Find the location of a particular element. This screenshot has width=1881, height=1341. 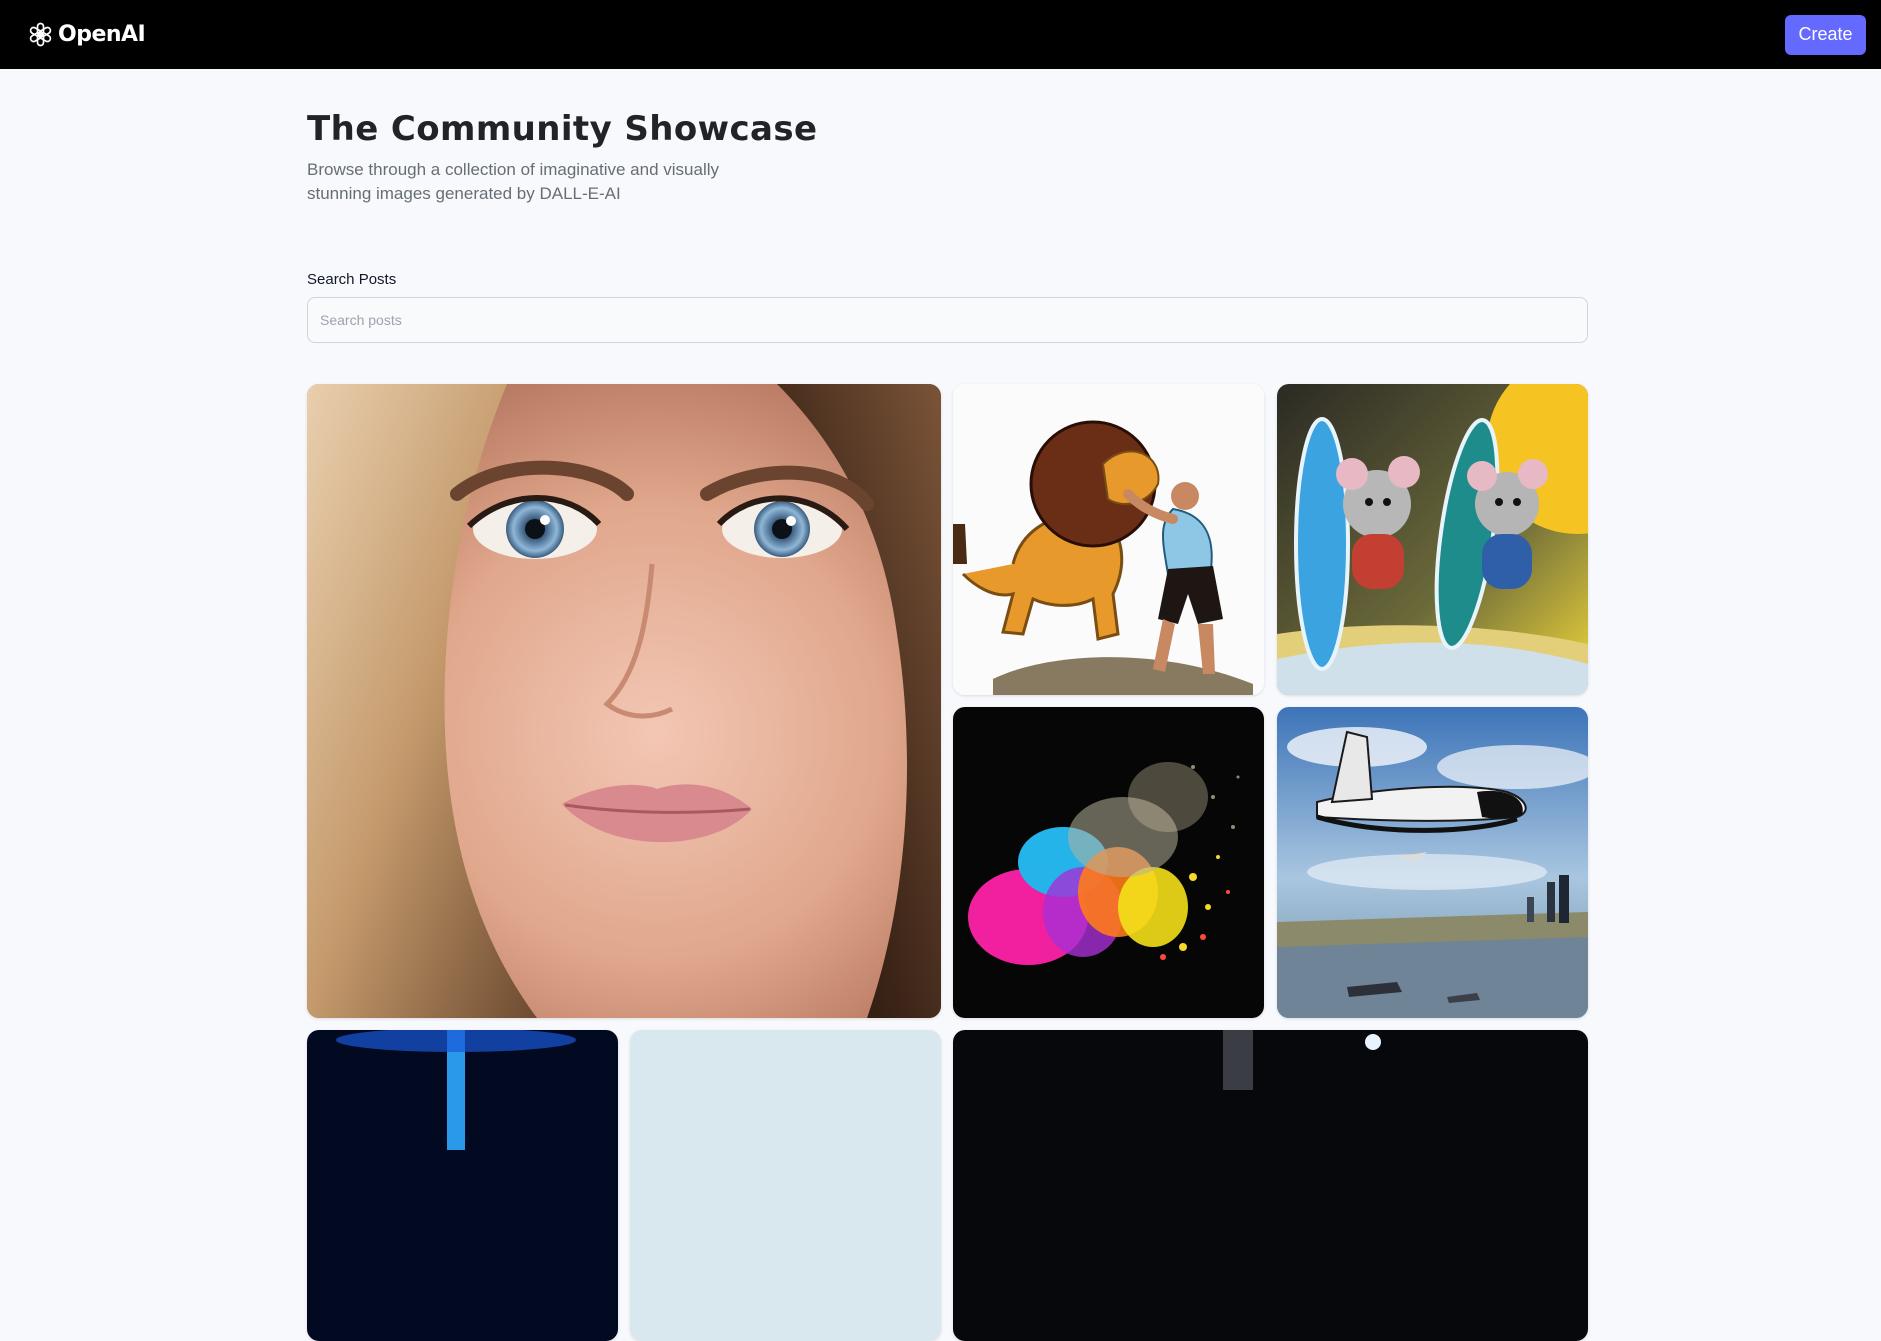

page-title: The Community Showcase is located at coordinates (562, 129).